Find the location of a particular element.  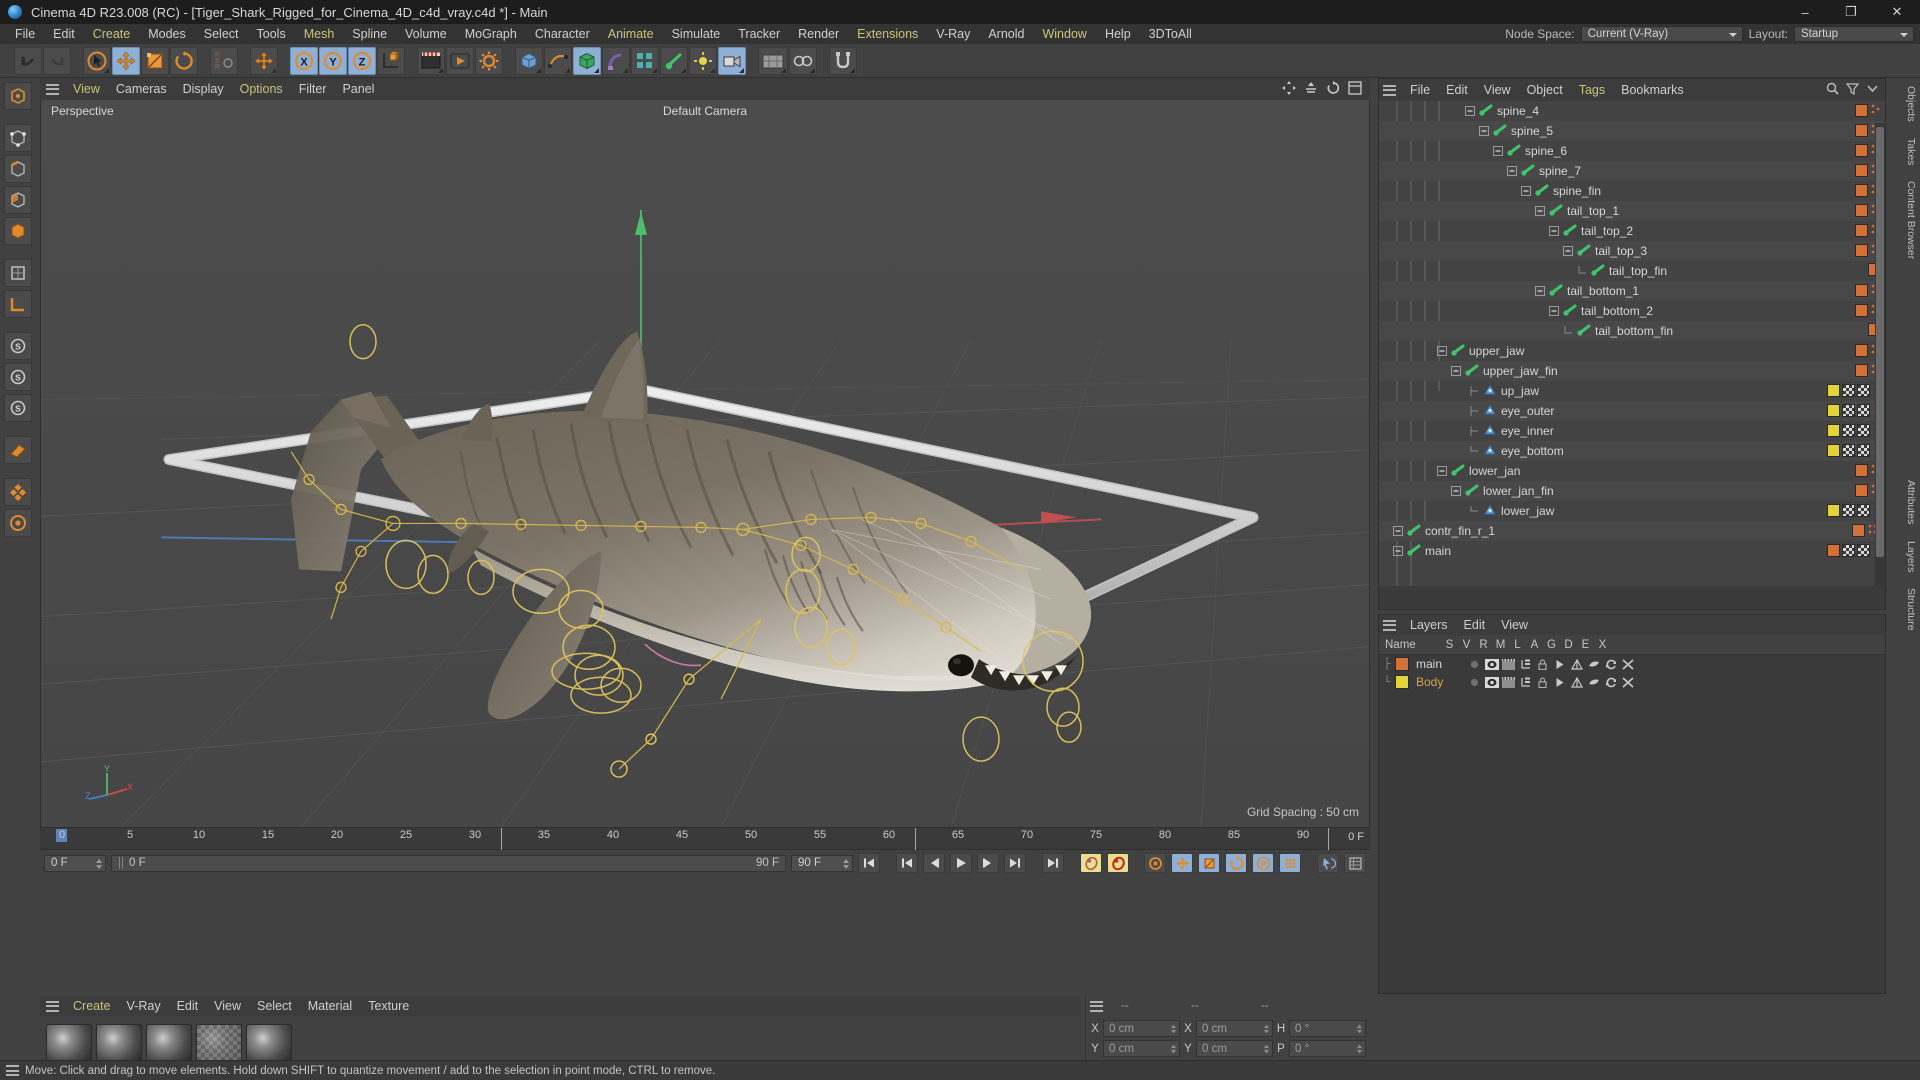

move-tool-button is located at coordinates (126, 60).